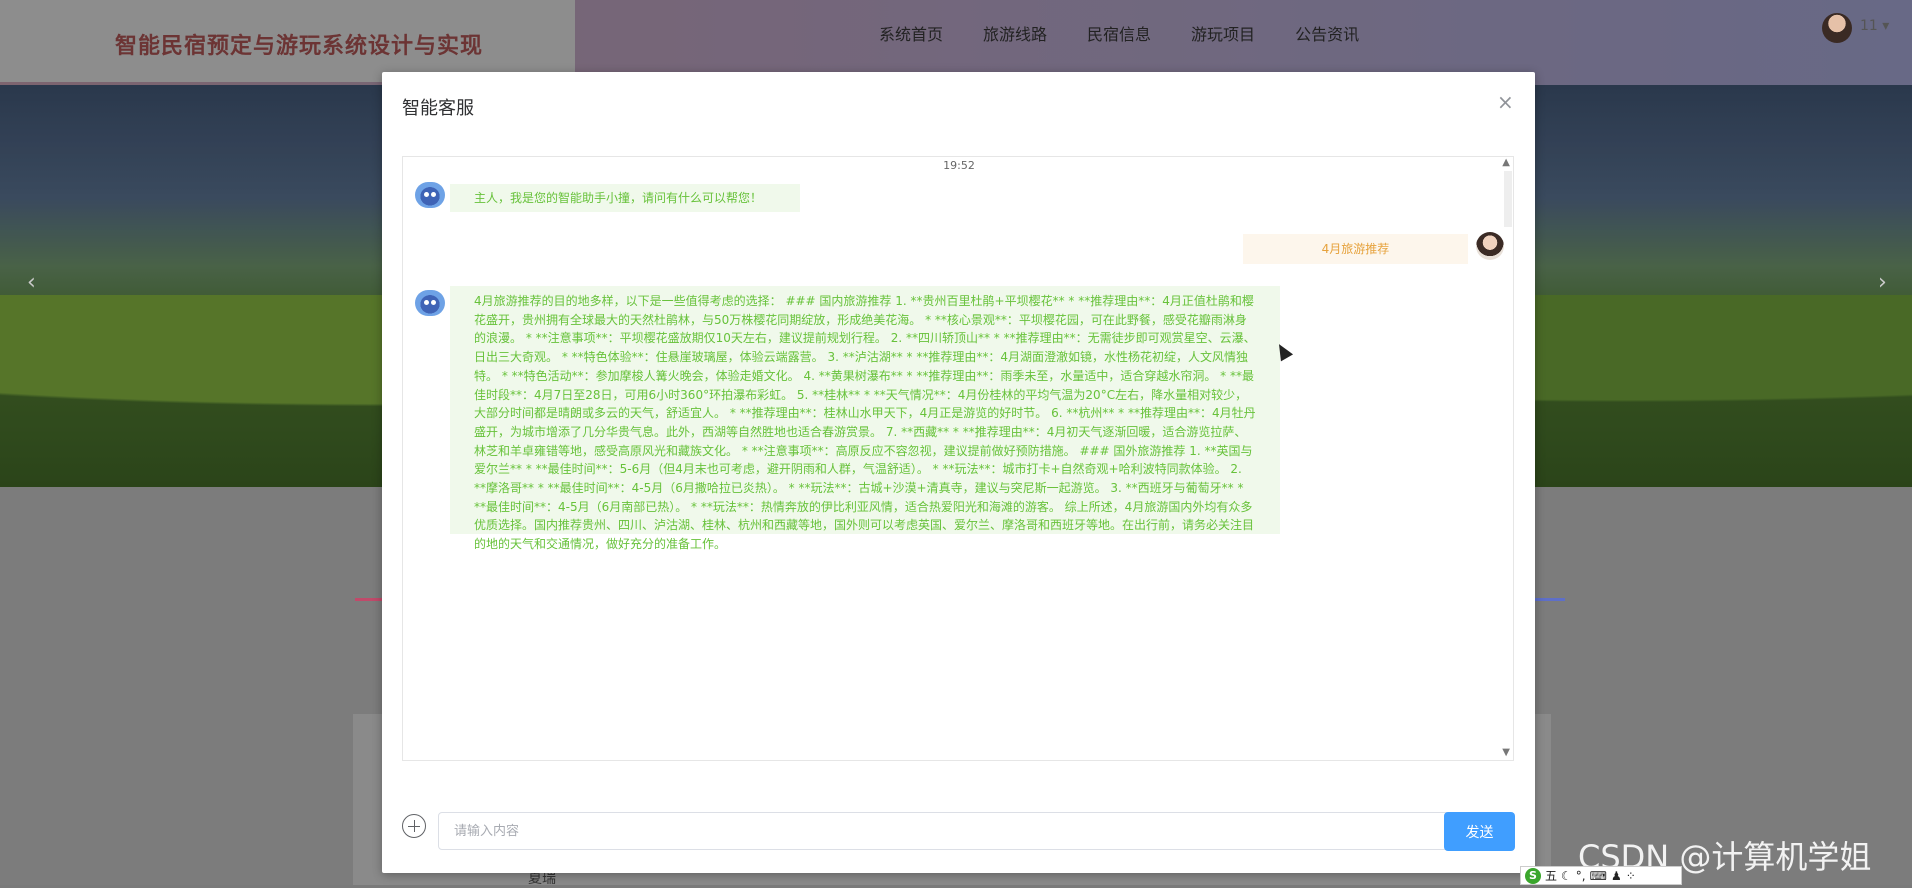 The width and height of the screenshot is (1912, 888). I want to click on scrollbar-thumb, so click(1508, 199).